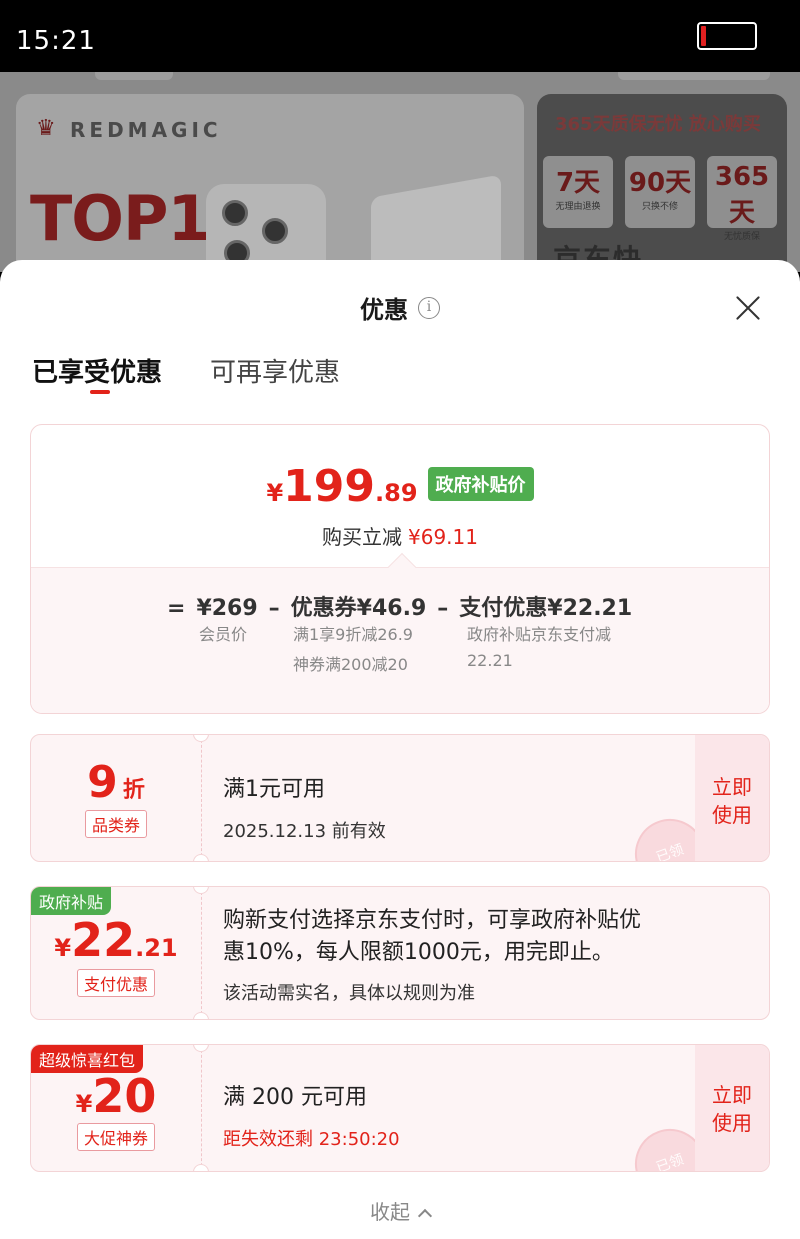 The image size is (800, 1239). I want to click on coupon-details: 满1元可用 2025.12.13 前有效, so click(304, 807).